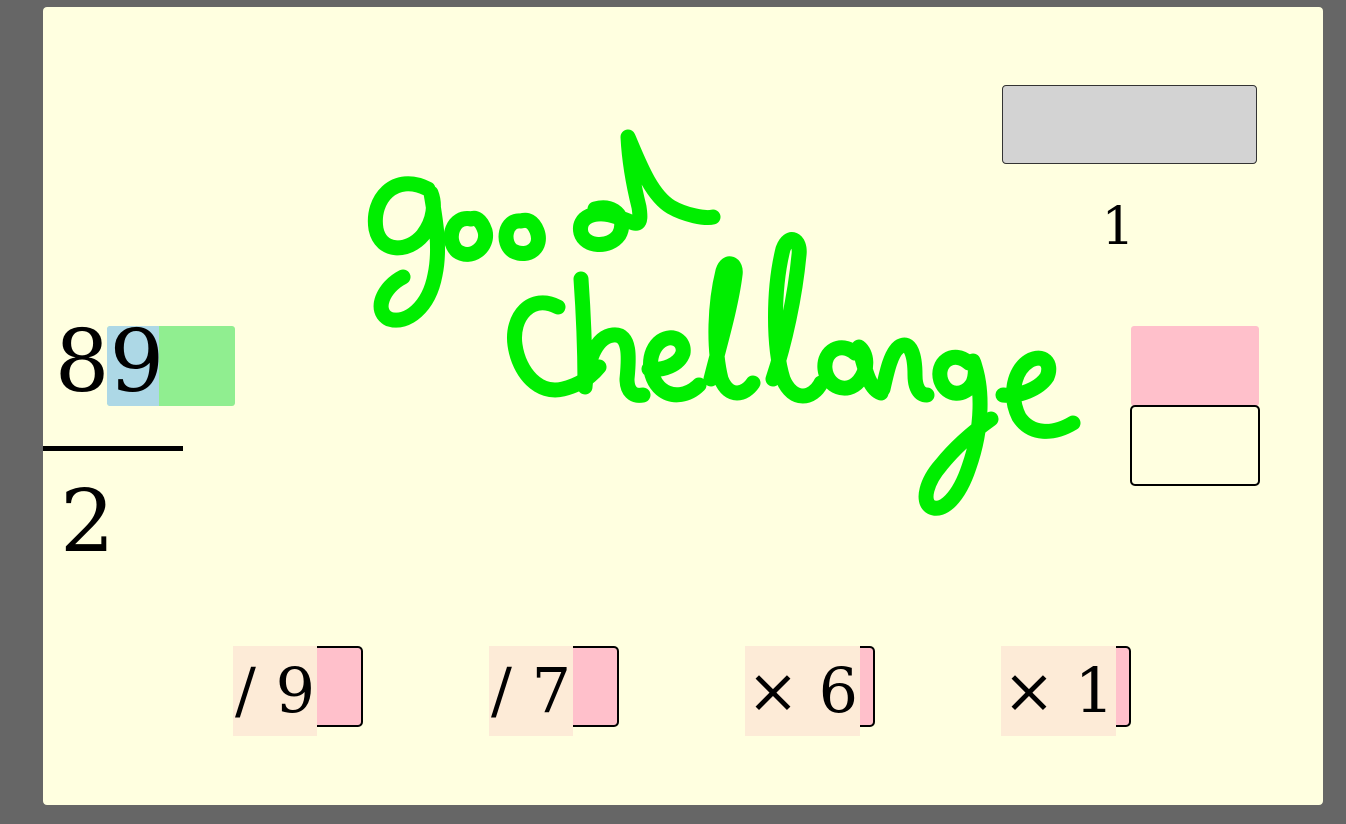 The image size is (1346, 824). I want to click on operation-label: × 6, so click(803, 691).